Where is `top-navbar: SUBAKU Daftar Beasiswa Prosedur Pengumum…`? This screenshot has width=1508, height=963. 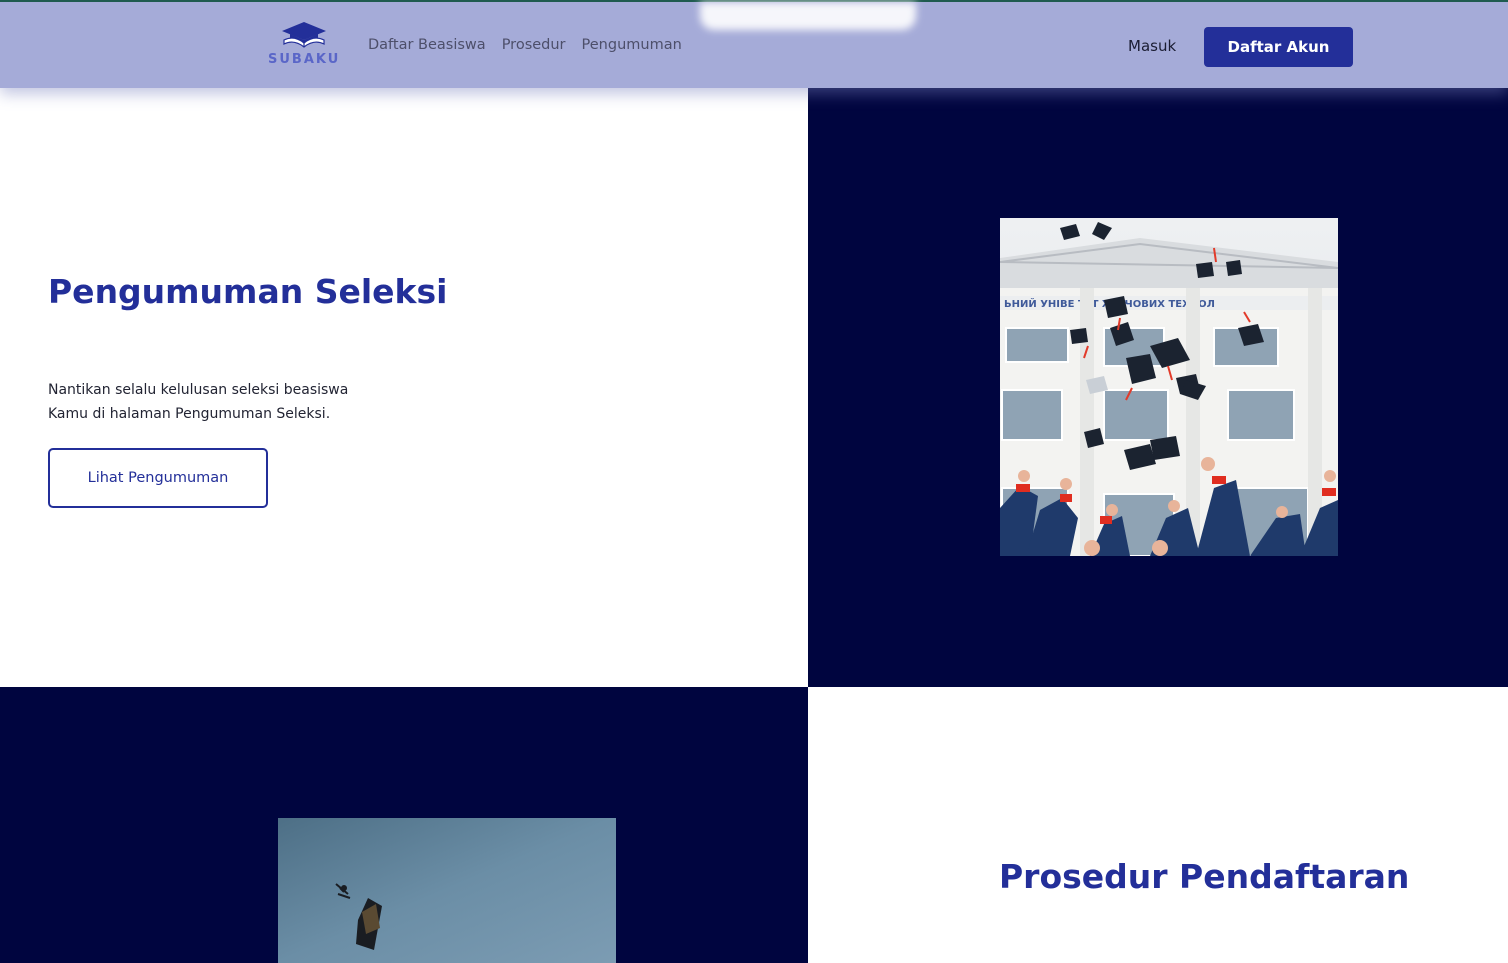 top-navbar: SUBAKU Daftar Beasiswa Prosedur Pengumum… is located at coordinates (754, 44).